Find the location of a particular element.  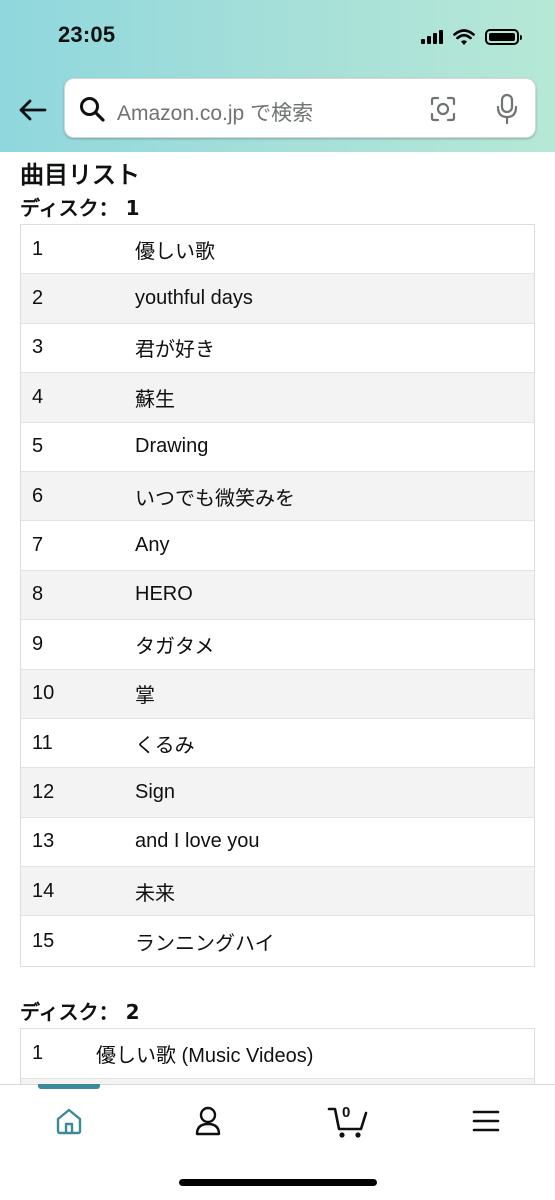

status-icons is located at coordinates (471, 37).